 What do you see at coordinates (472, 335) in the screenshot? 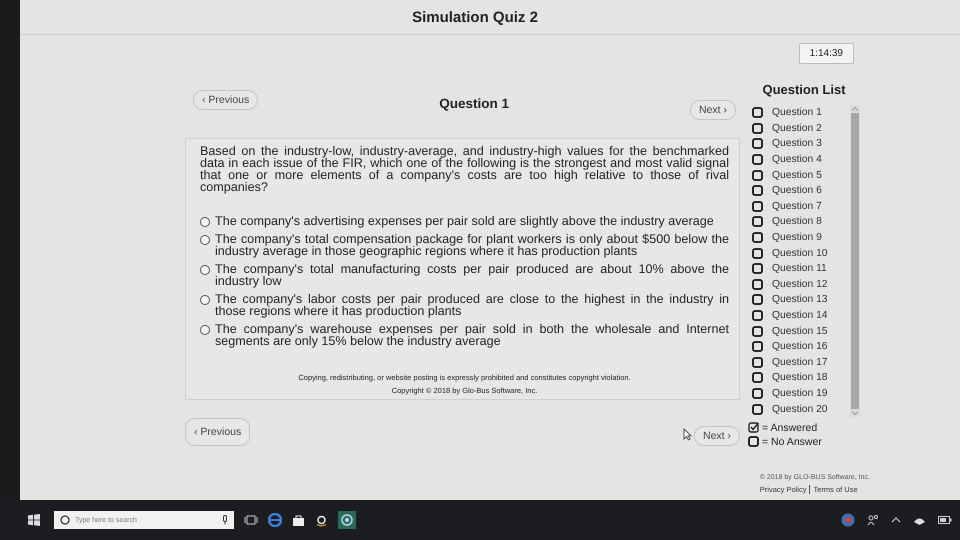
I see `answer-option: The company's warehouse expenses per pair sold in both the wholesale and Internet segments are only 15% below the industry average` at bounding box center [472, 335].